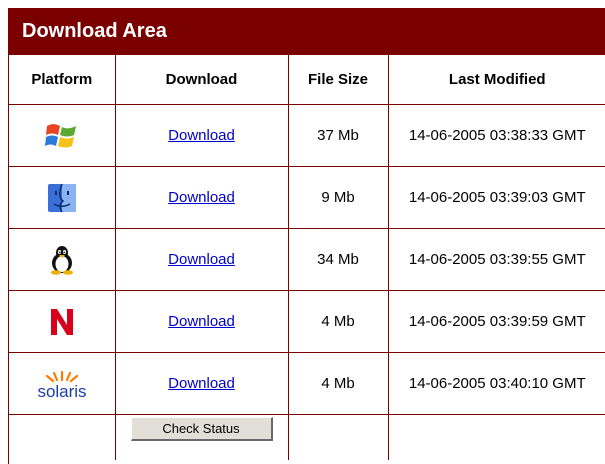 The width and height of the screenshot is (605, 464). What do you see at coordinates (496, 135) in the screenshot?
I see `last-modified-cell: 14-06-2005 03:38:33 GMT` at bounding box center [496, 135].